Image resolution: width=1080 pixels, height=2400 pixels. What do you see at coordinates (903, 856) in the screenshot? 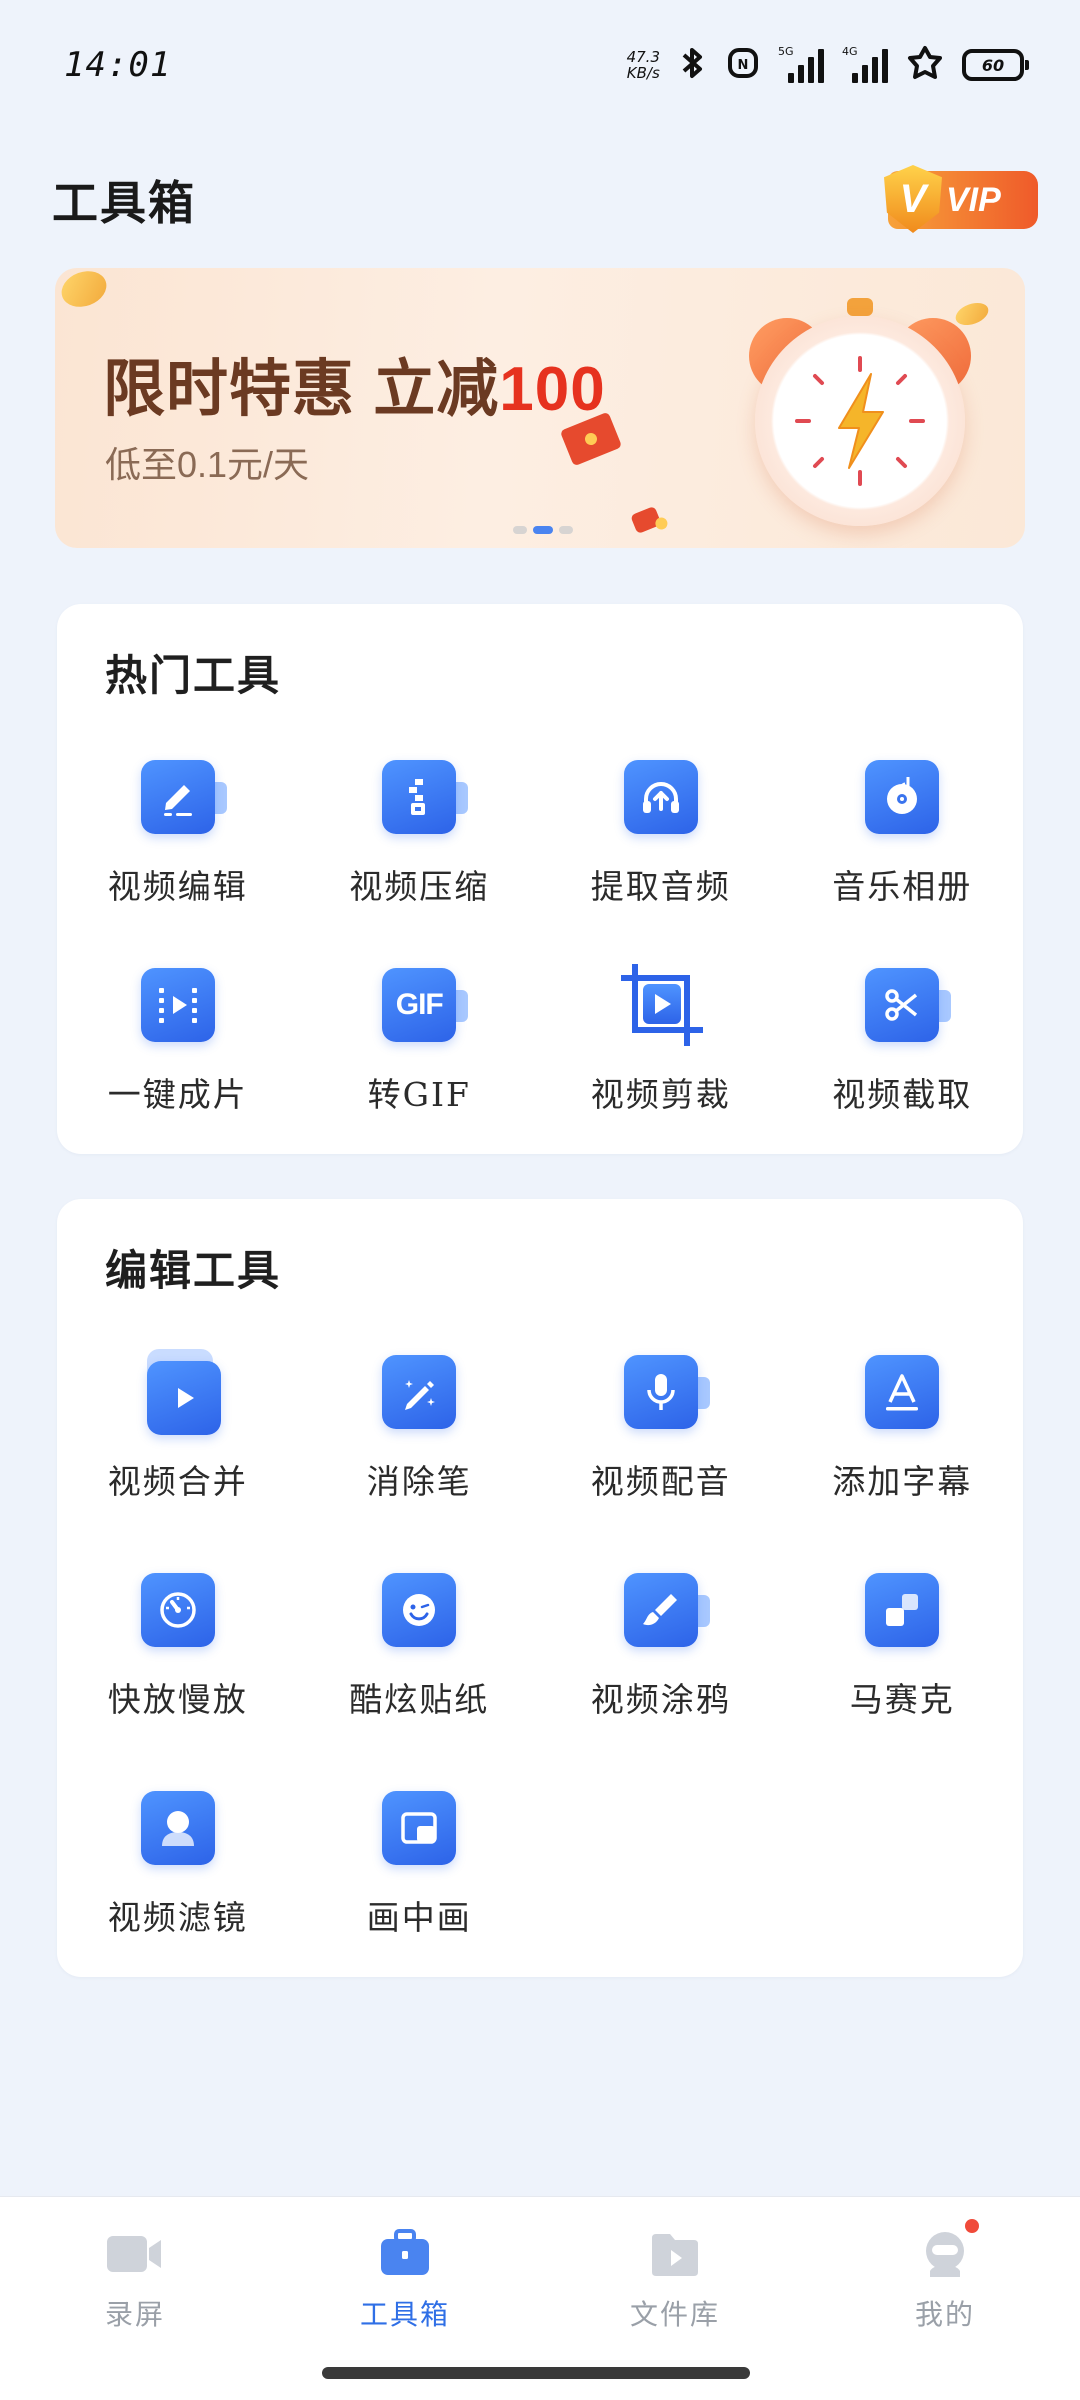
I see `tool-music-album: 音乐相册` at bounding box center [903, 856].